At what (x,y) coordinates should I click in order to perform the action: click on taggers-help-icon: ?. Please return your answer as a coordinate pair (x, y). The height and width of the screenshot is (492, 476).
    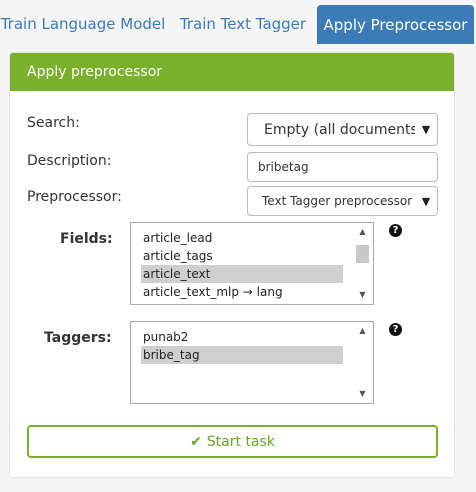
    Looking at the image, I should click on (395, 329).